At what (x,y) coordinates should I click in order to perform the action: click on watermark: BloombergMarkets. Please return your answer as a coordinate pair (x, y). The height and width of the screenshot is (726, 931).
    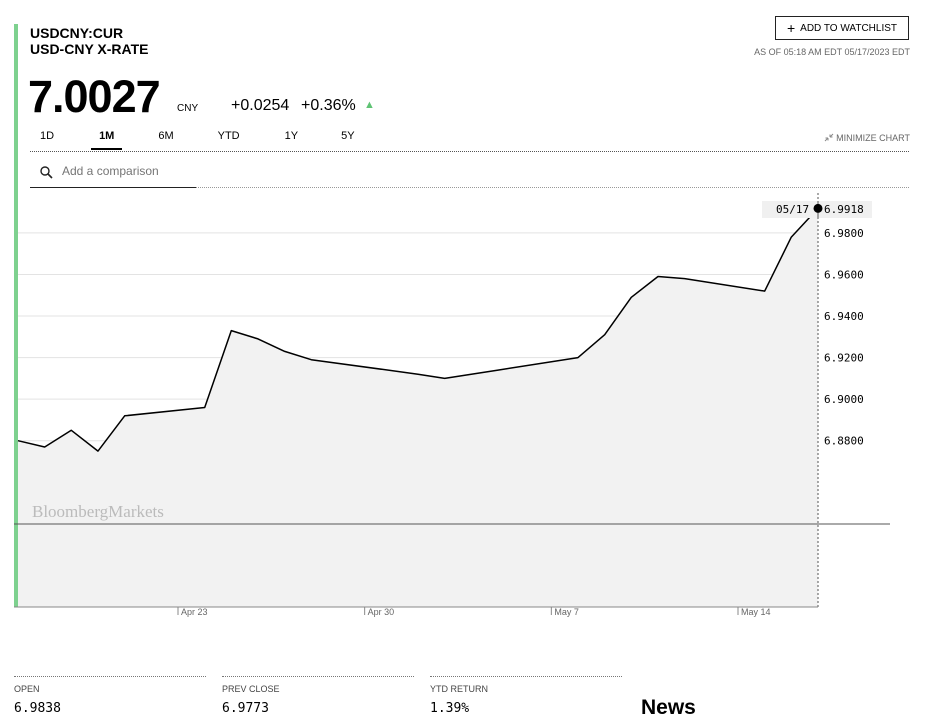
    Looking at the image, I should click on (98, 511).